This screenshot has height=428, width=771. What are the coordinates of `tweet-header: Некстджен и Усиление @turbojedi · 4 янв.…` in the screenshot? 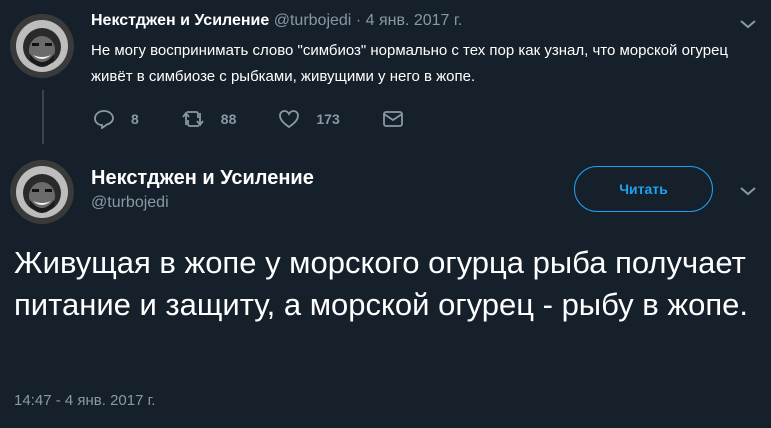 It's located at (276, 21).